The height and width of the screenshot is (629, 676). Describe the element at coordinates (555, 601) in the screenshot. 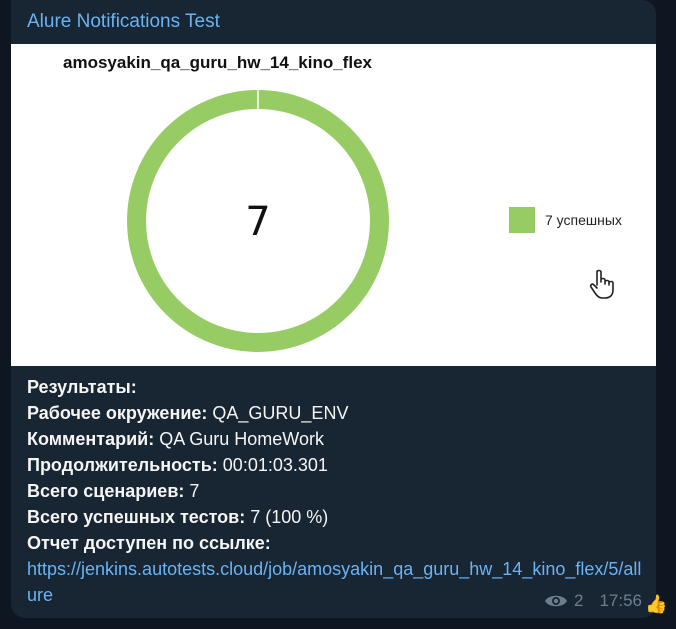

I see `eye-icon` at that location.